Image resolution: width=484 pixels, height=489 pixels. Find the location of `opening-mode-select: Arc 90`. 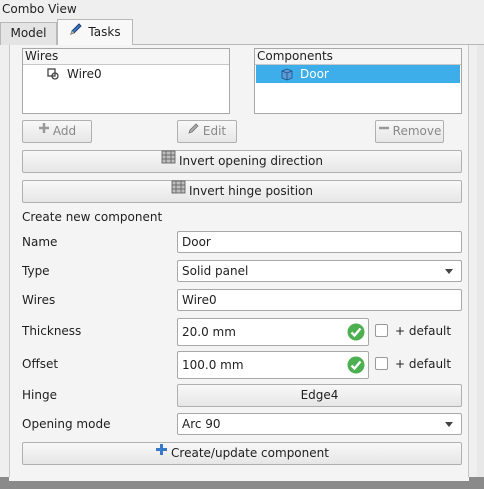

opening-mode-select: Arc 90 is located at coordinates (319, 424).